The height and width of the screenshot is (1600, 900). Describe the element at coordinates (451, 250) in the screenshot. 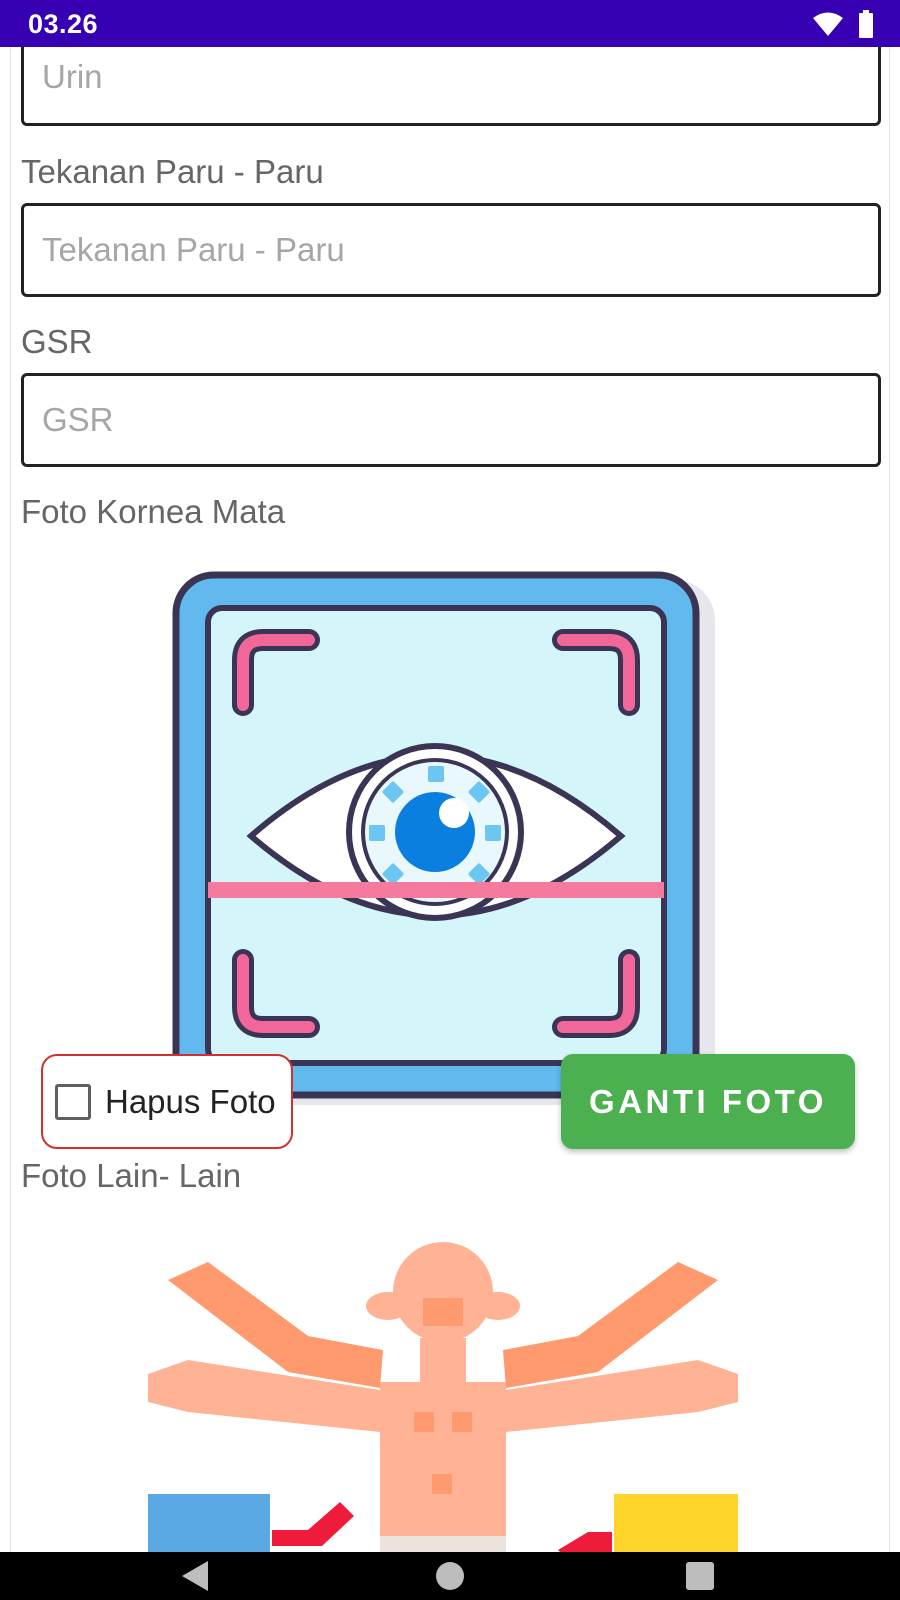

I see `tekanan-paru-input` at that location.